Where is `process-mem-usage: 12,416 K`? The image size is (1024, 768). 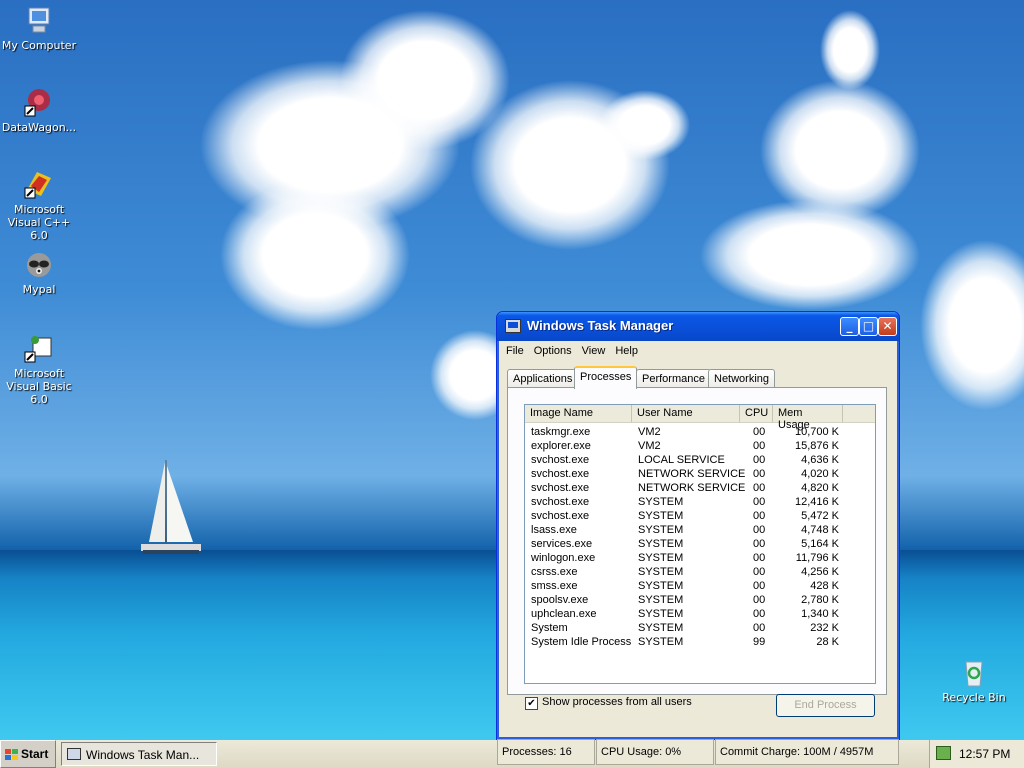
process-mem-usage: 12,416 K is located at coordinates (816, 502).